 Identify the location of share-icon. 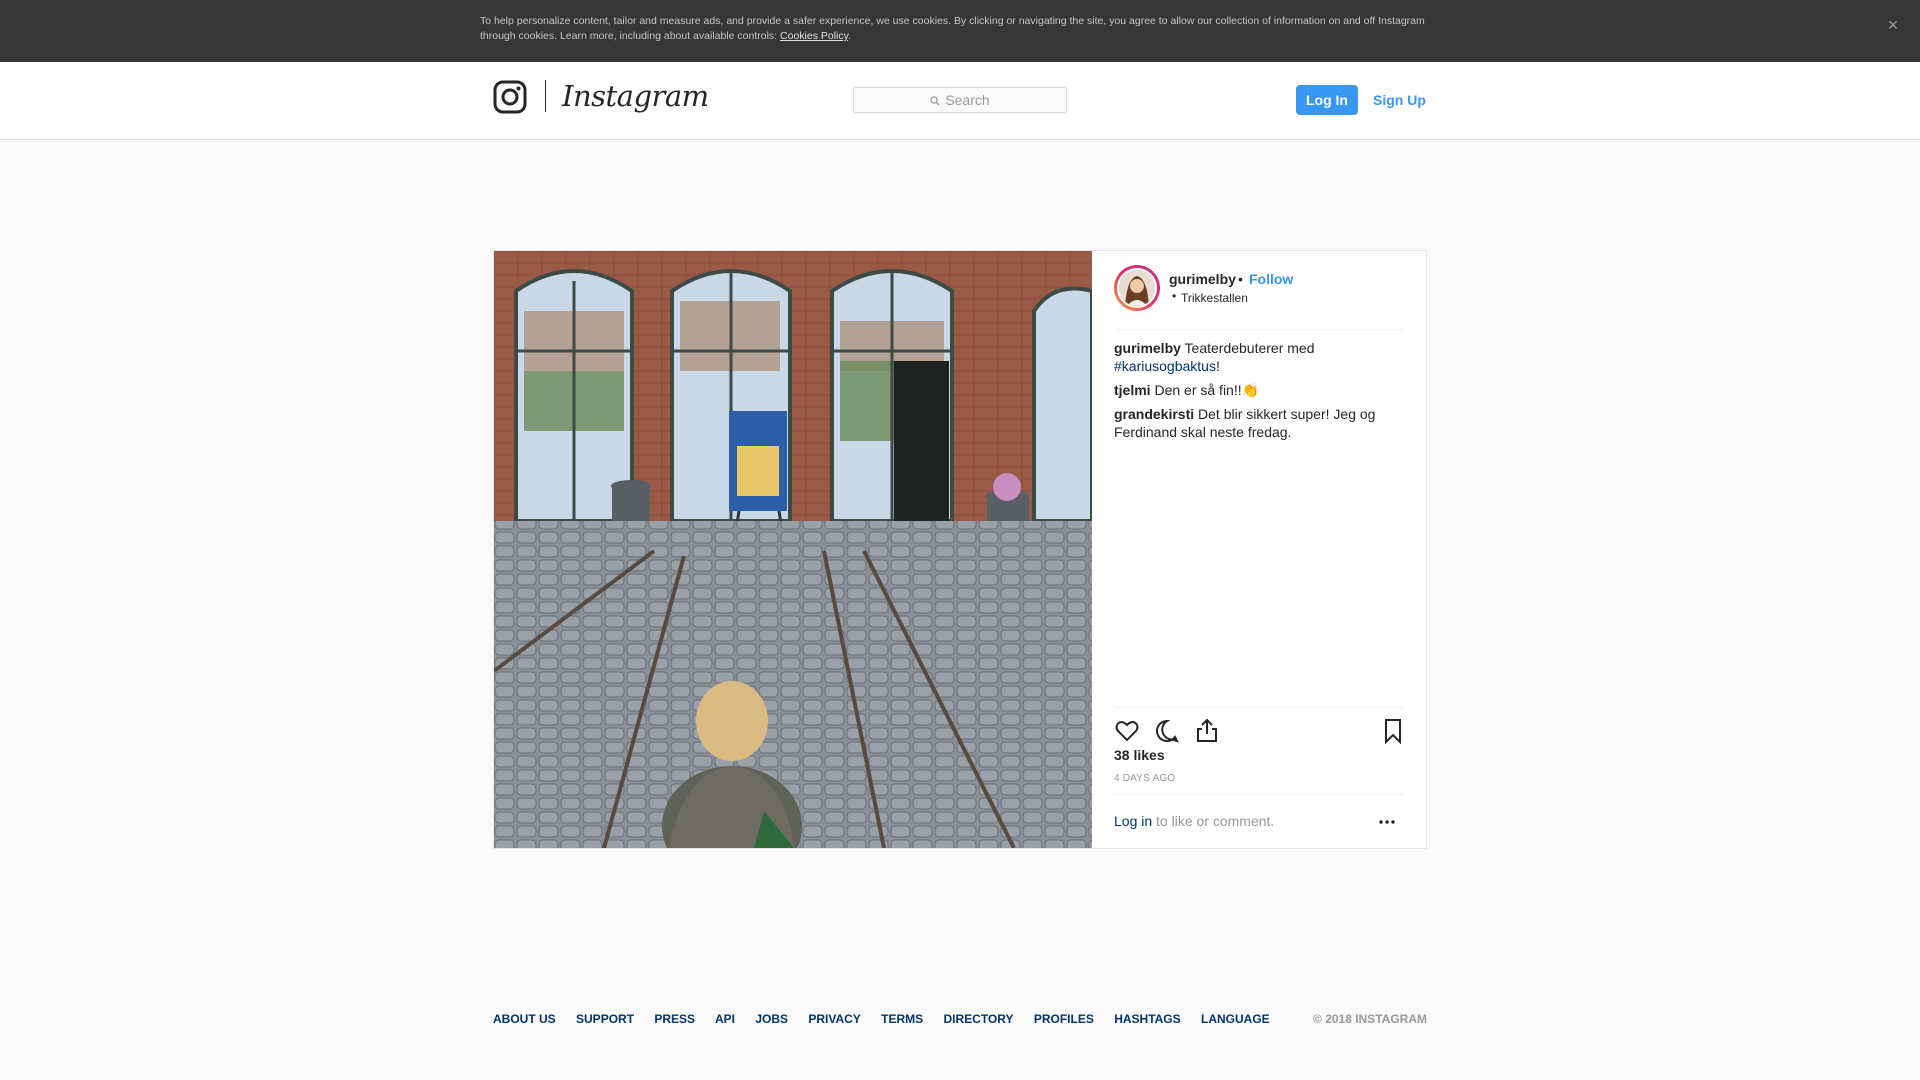
(1207, 731).